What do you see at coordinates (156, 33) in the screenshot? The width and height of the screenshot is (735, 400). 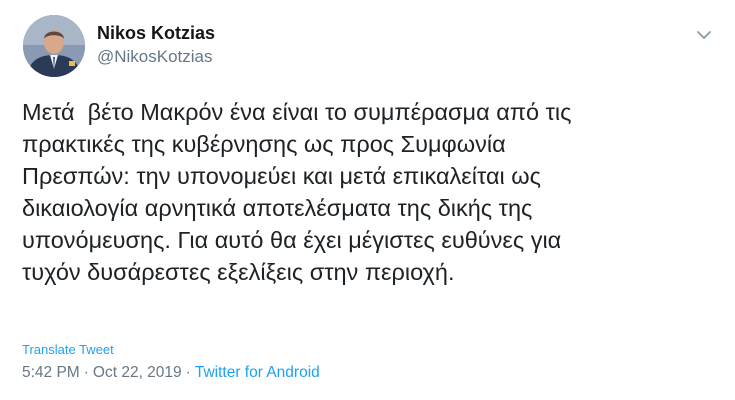 I see `author-display-name: Nikos Kotzias` at bounding box center [156, 33].